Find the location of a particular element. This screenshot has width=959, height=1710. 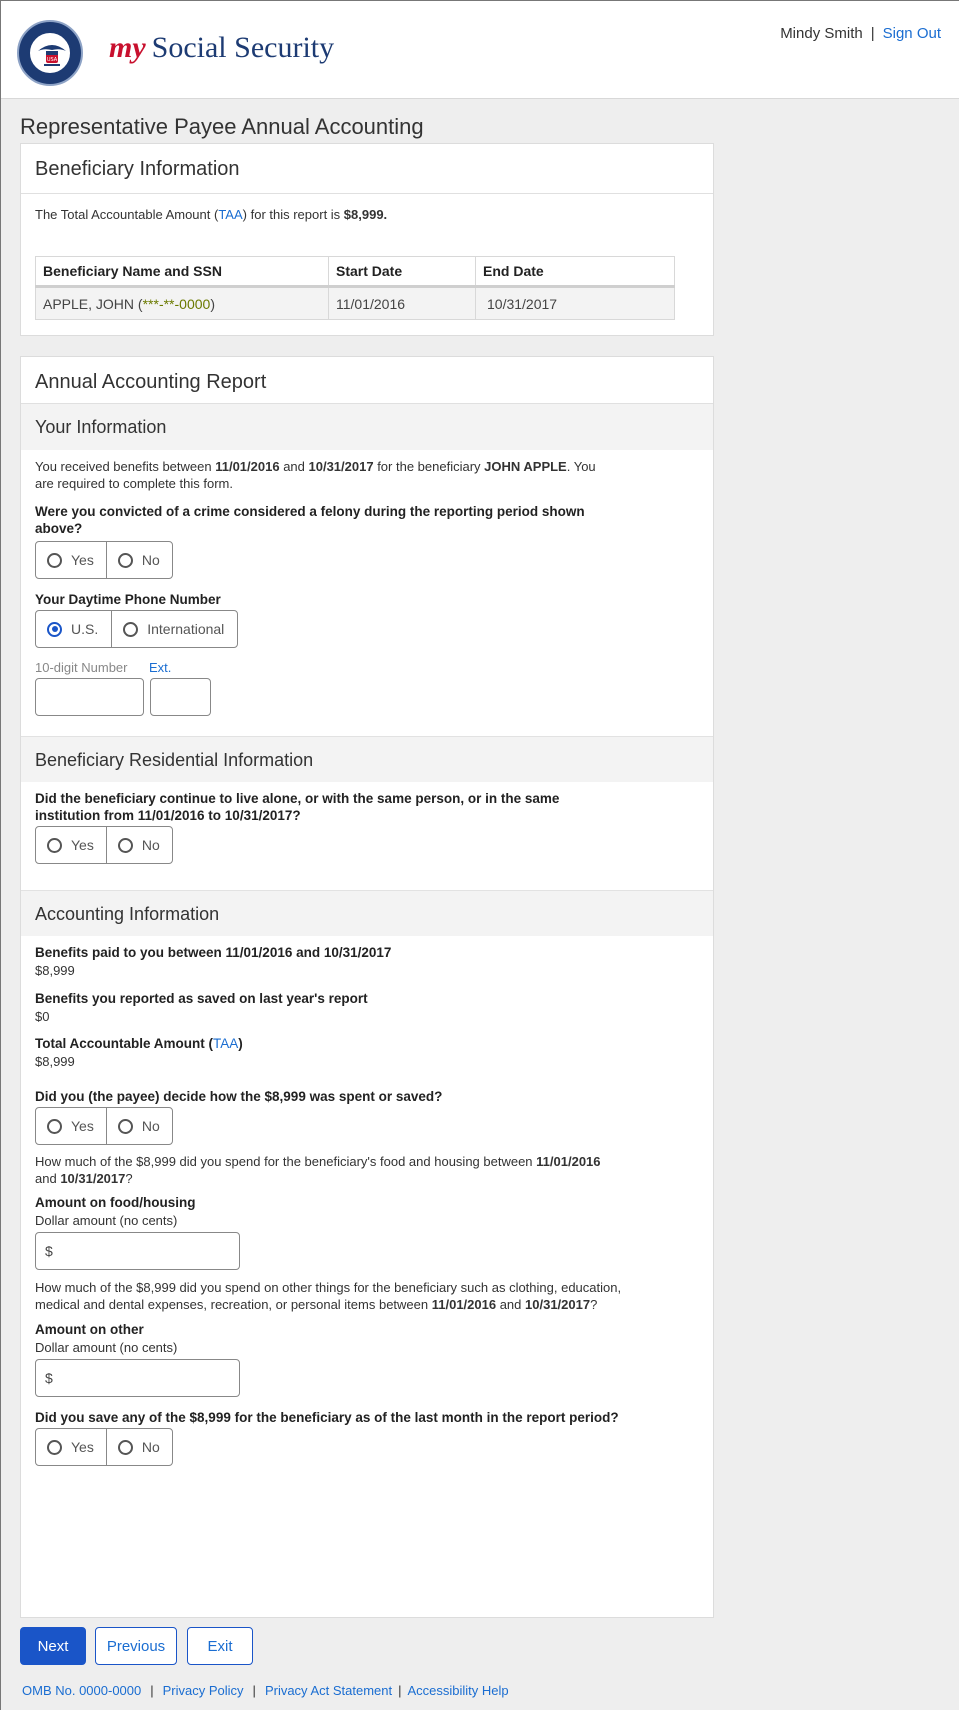

save-yes-option: Yes is located at coordinates (71, 1447).